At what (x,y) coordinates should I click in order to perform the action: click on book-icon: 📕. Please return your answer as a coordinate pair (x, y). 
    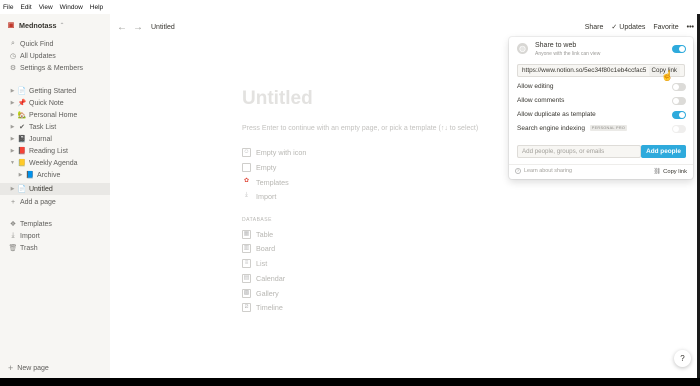
    Looking at the image, I should click on (22, 151).